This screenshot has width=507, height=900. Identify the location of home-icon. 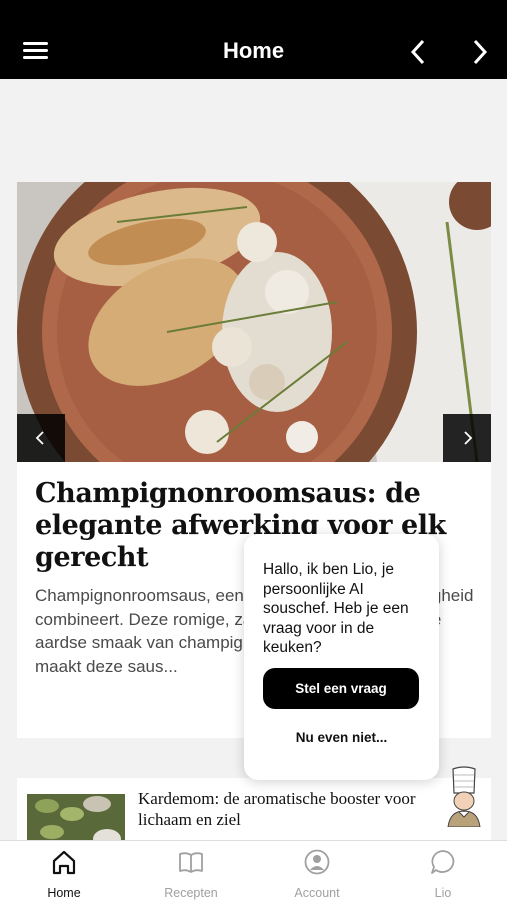
(64, 862).